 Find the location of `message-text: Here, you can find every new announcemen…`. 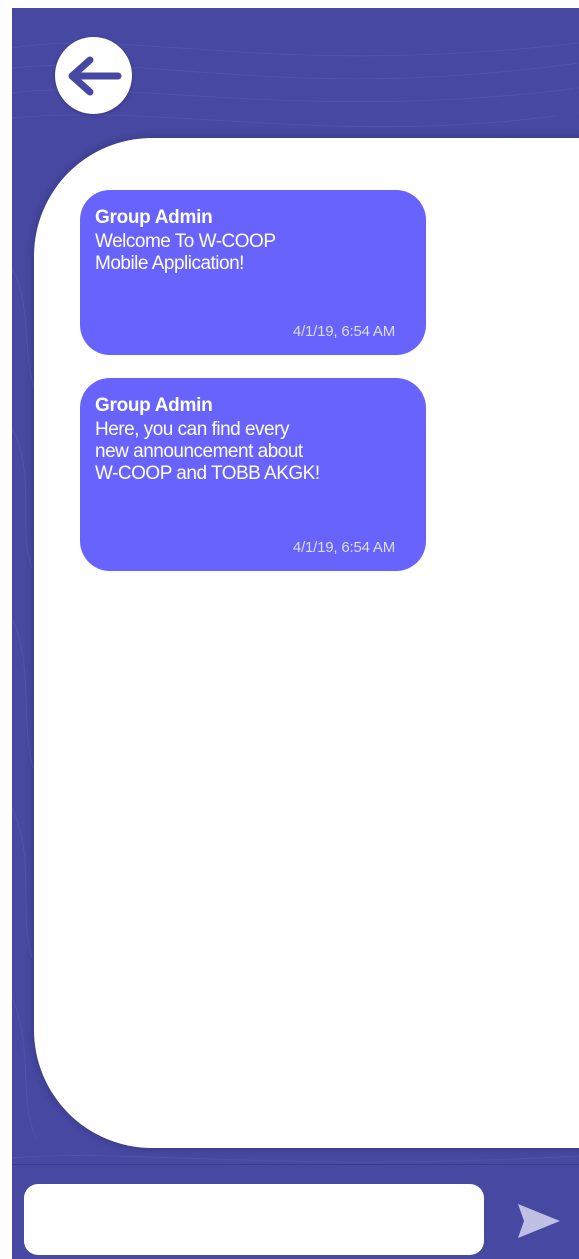

message-text: Here, you can find every new announcemen… is located at coordinates (207, 451).